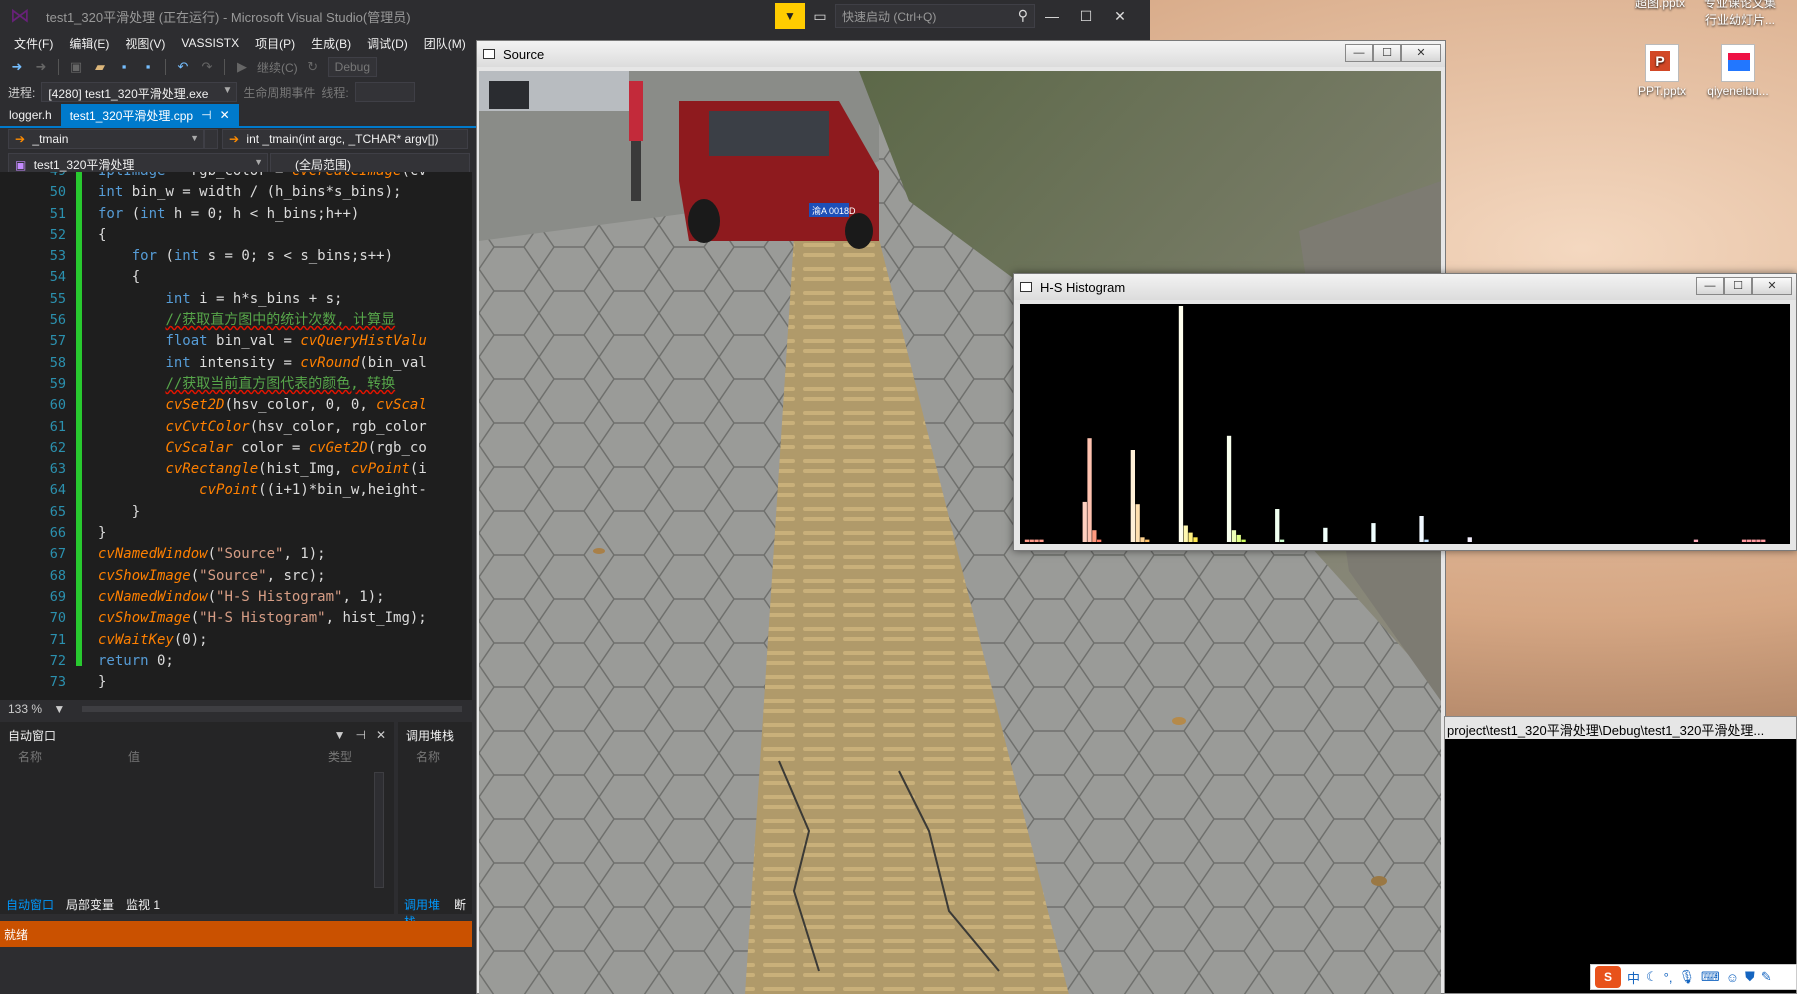 Image resolution: width=1797 pixels, height=994 pixels. Describe the element at coordinates (279, 92) in the screenshot. I see `lifecycle-events-button: 生命周期事件` at that location.